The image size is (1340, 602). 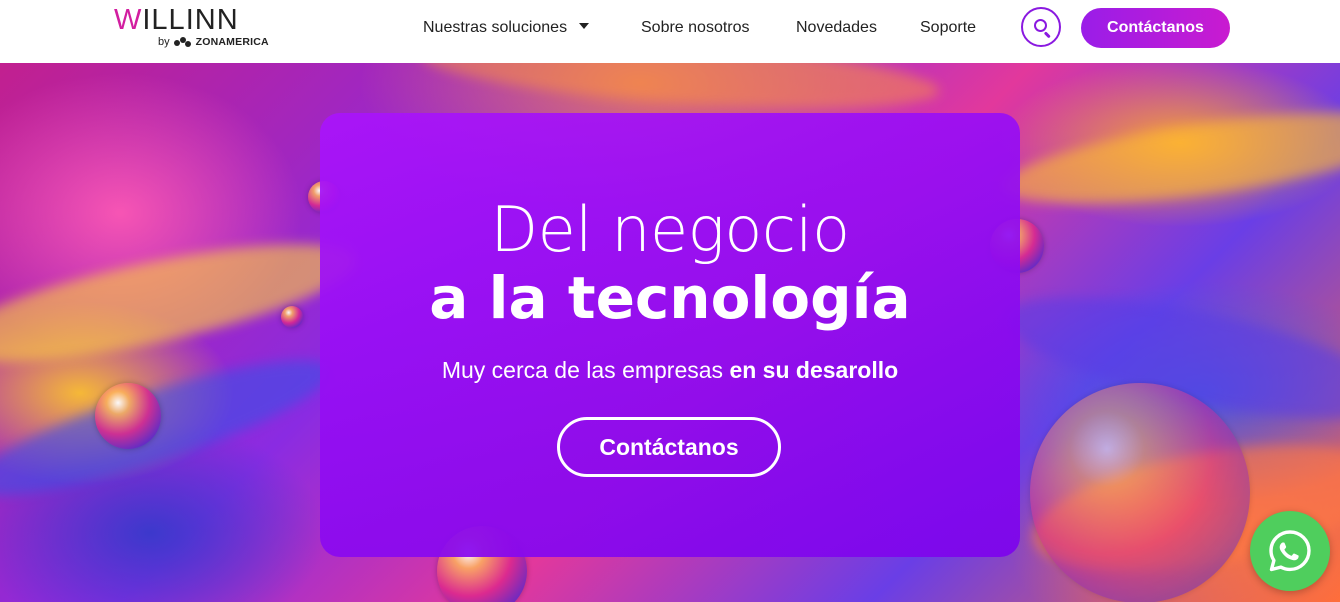 What do you see at coordinates (670, 229) in the screenshot?
I see `hero-title-line1: Del negocio` at bounding box center [670, 229].